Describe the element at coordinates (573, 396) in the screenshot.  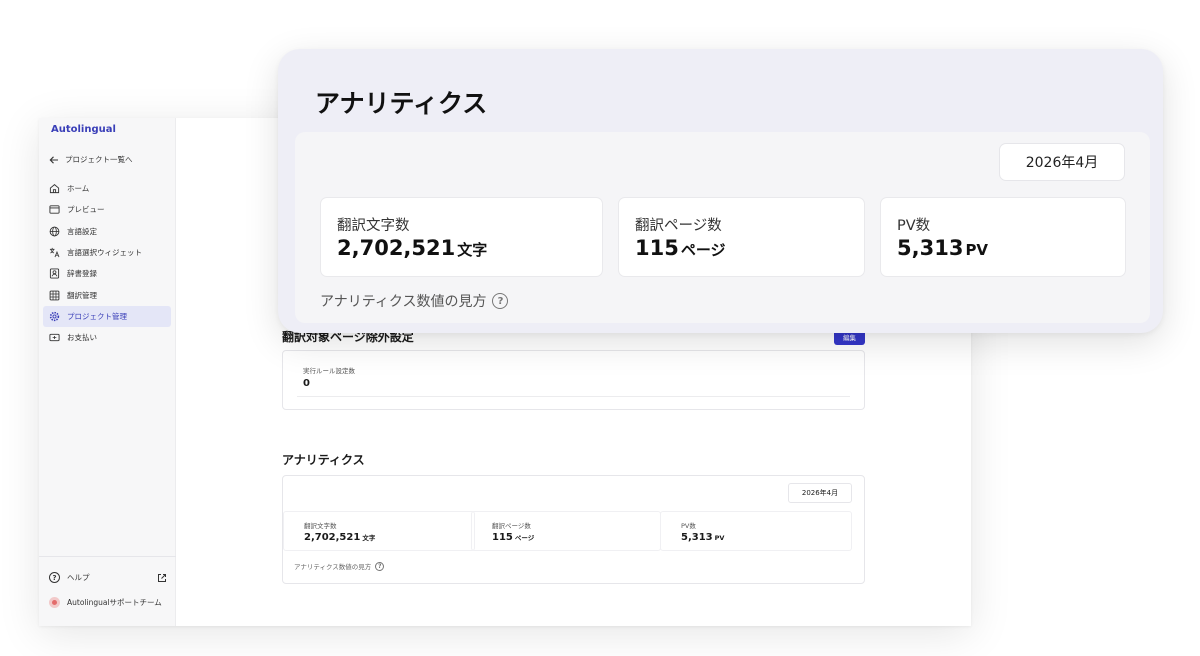
I see `divider` at that location.